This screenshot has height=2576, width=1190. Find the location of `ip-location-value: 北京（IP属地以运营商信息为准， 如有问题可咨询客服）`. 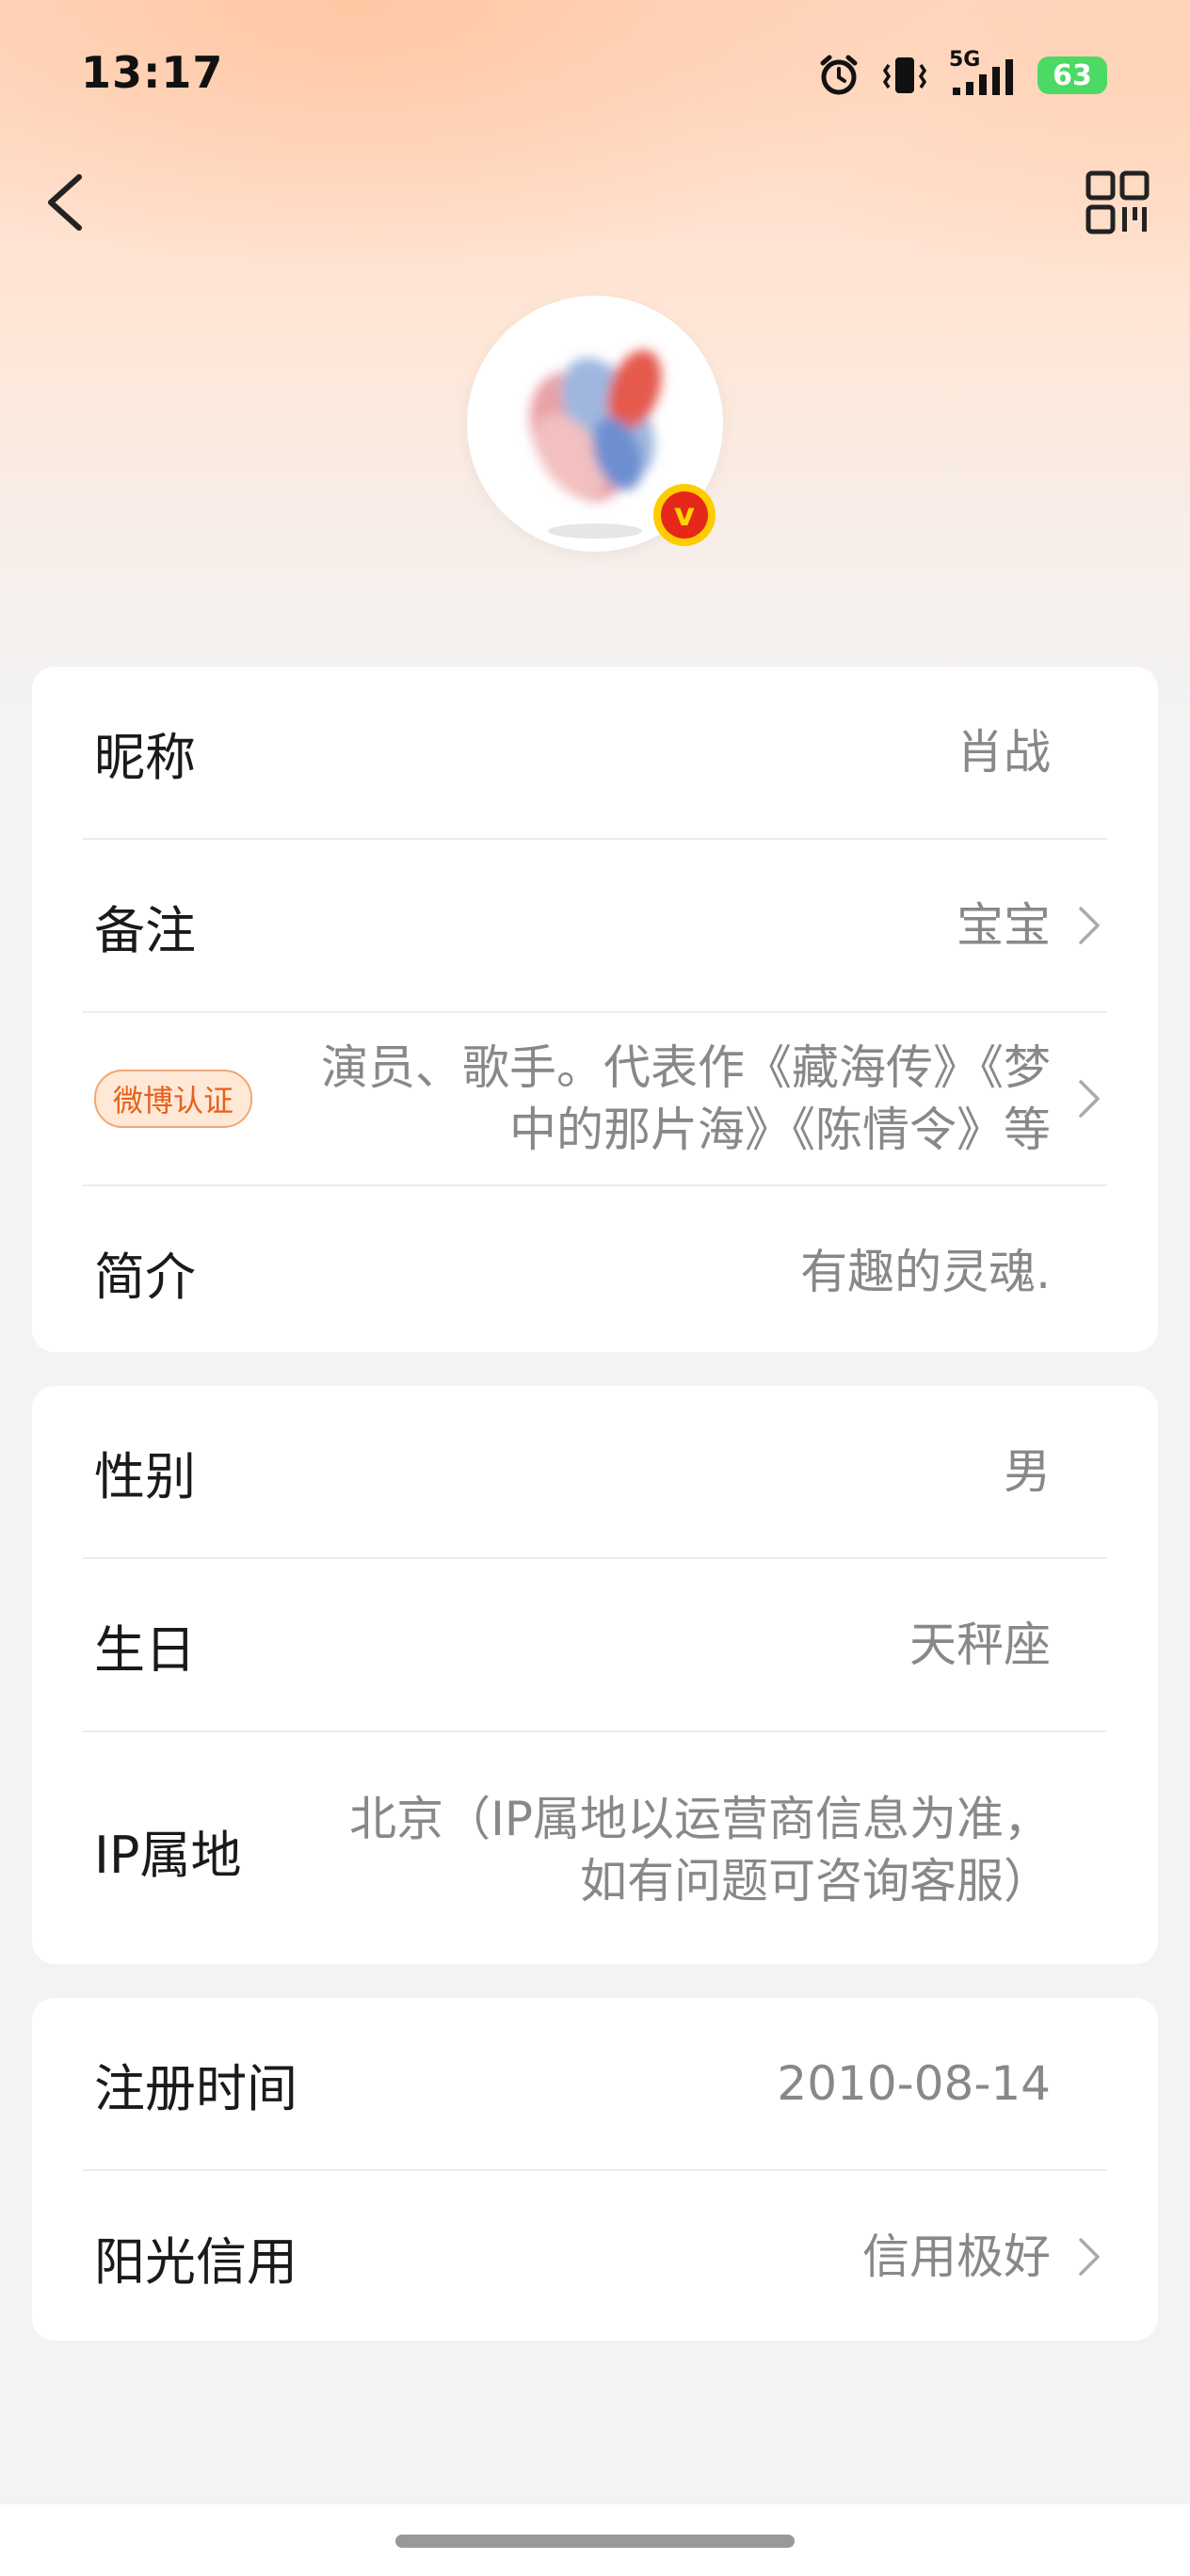

ip-location-value: 北京（IP属地以运营商信息为准， 如有问题可咨询客服） is located at coordinates (728, 1850).